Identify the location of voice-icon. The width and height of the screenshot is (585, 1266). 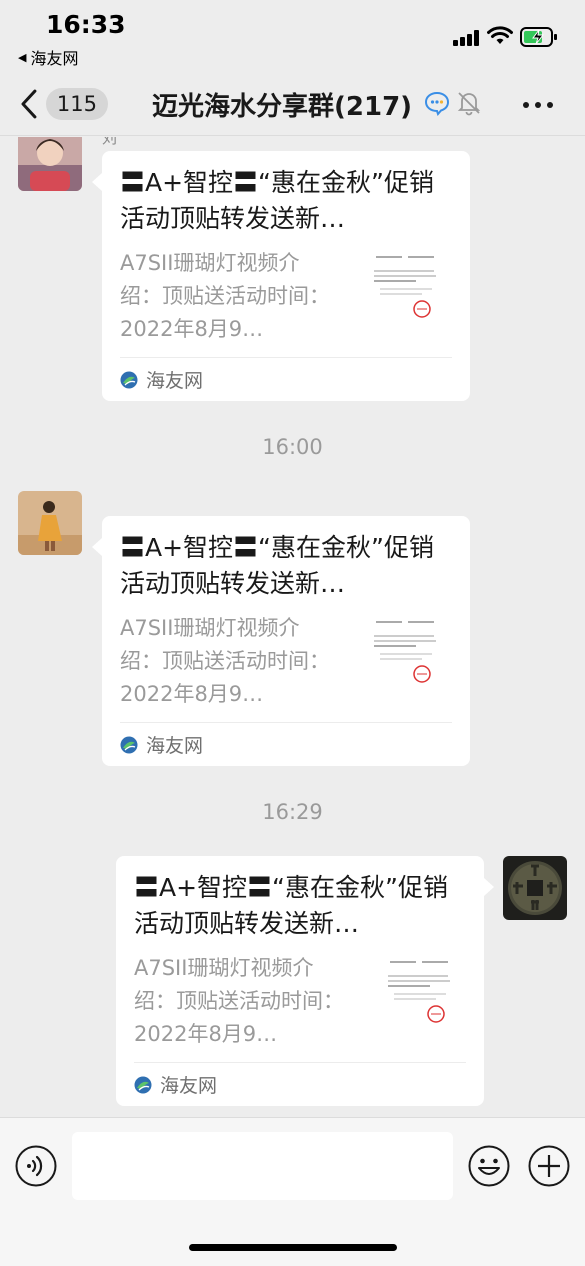
(36, 1166).